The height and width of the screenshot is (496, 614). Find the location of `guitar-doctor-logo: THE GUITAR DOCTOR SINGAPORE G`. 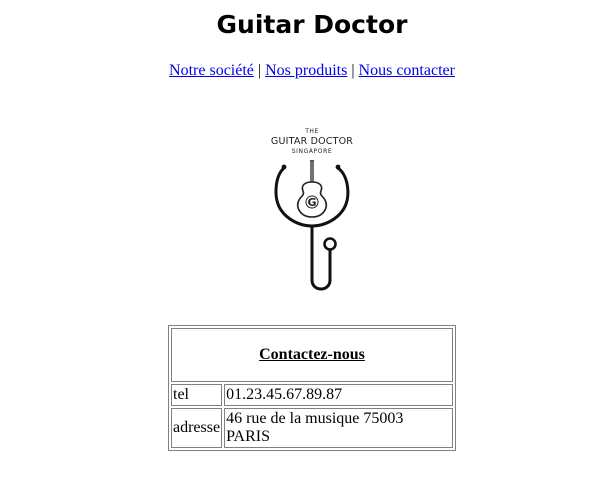

guitar-doctor-logo: THE GUITAR DOCTOR SINGAPORE G is located at coordinates (312, 211).